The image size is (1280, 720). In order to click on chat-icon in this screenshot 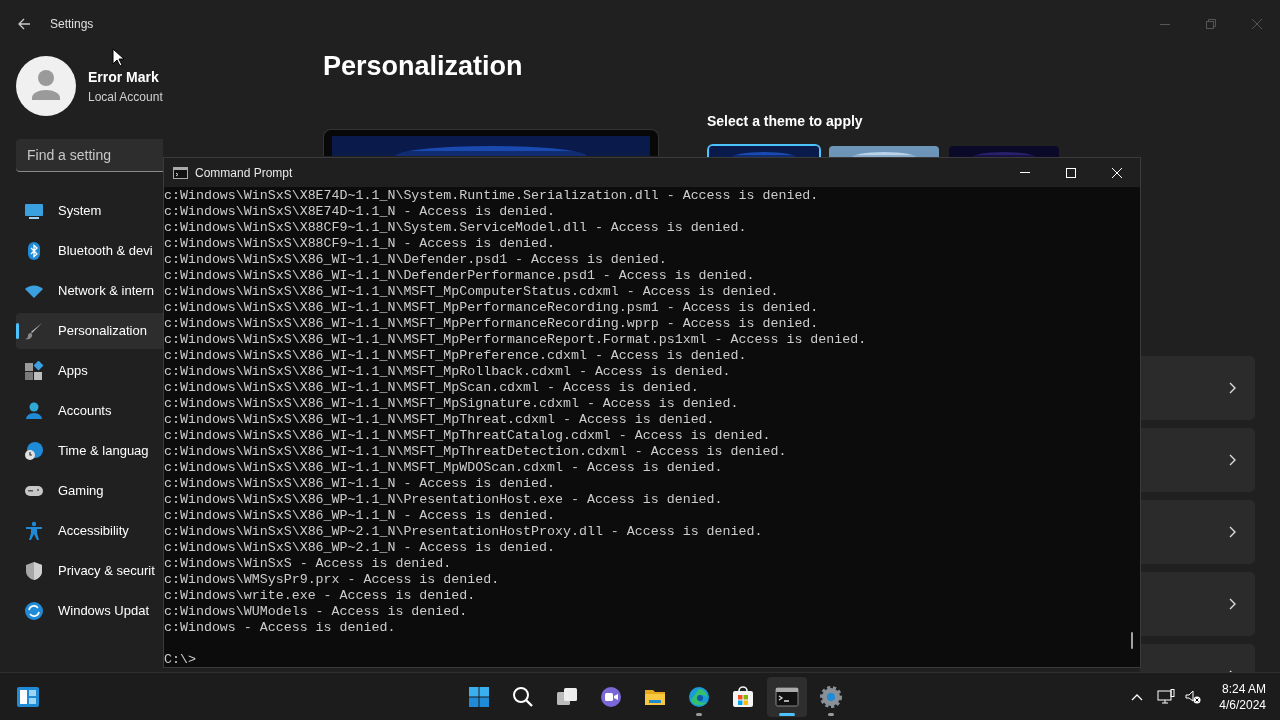, I will do `click(611, 696)`.